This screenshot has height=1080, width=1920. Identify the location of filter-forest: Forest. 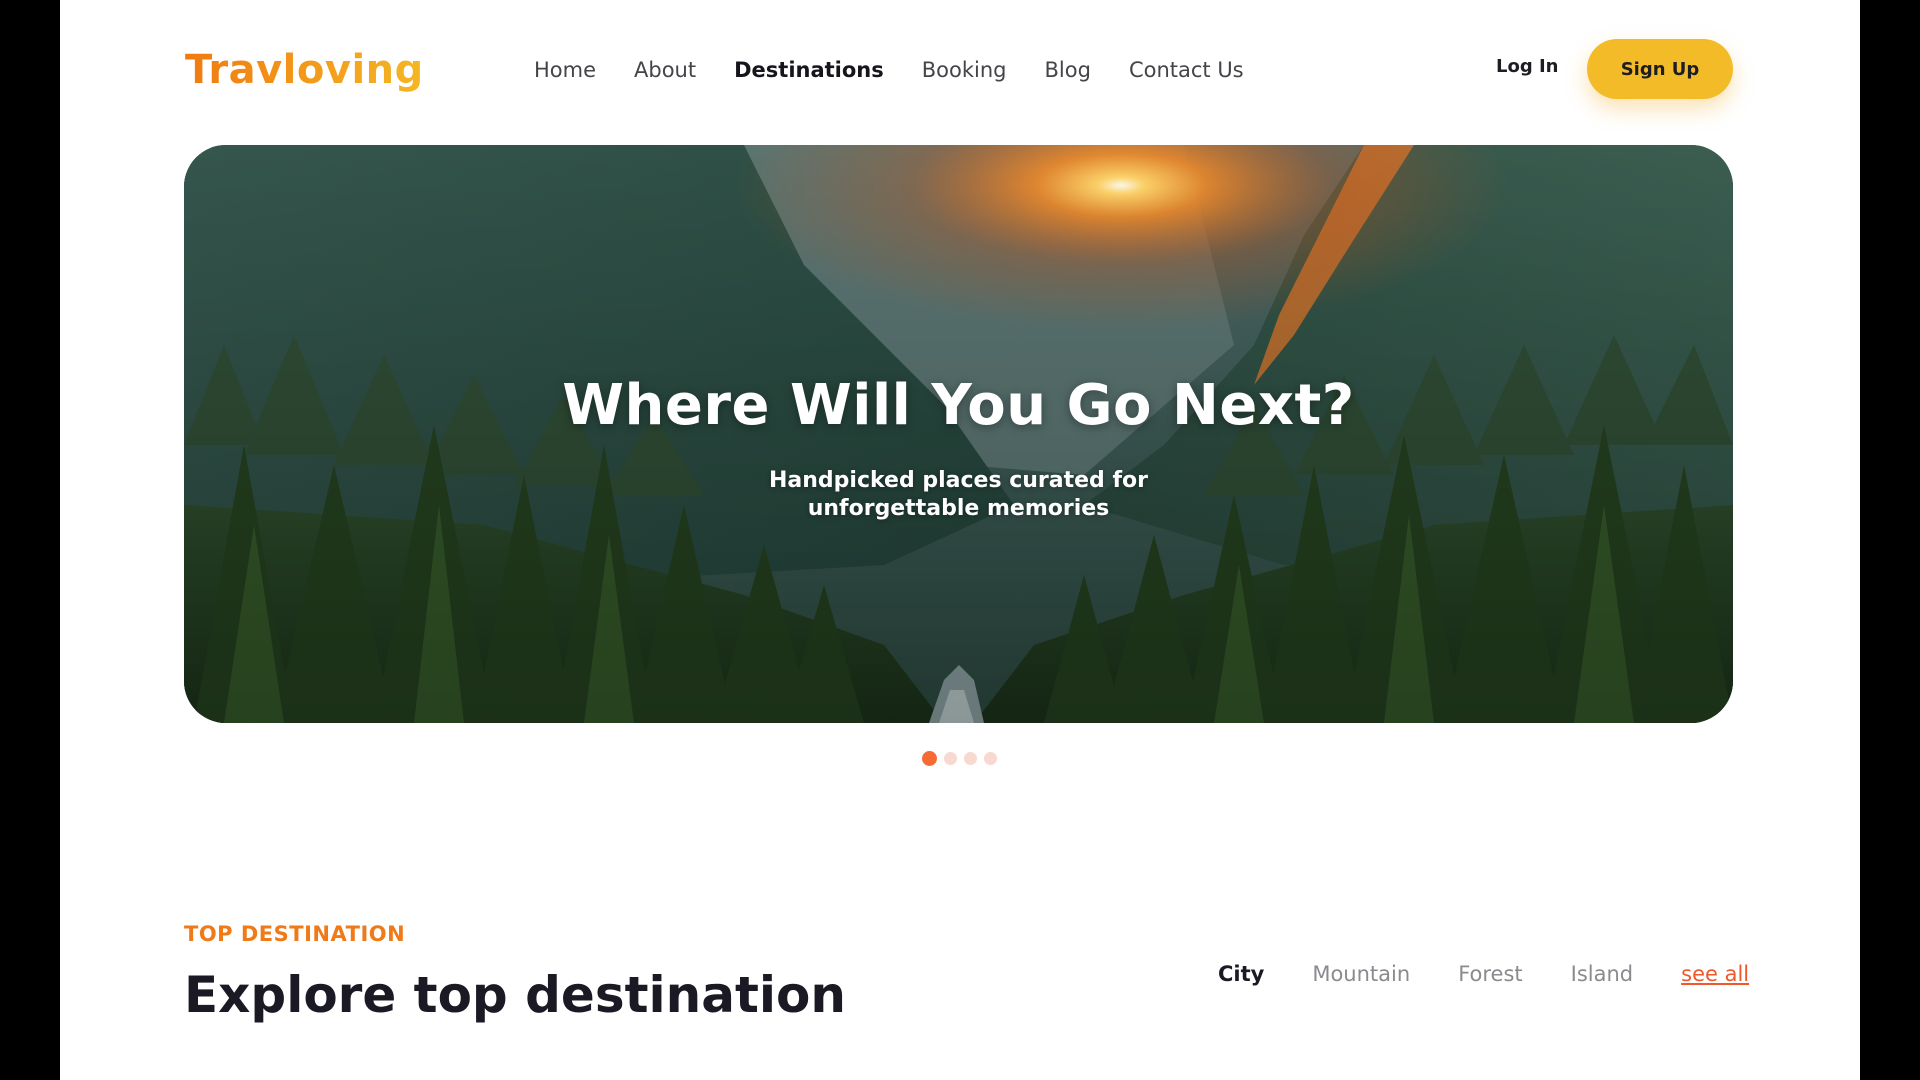
(1490, 974).